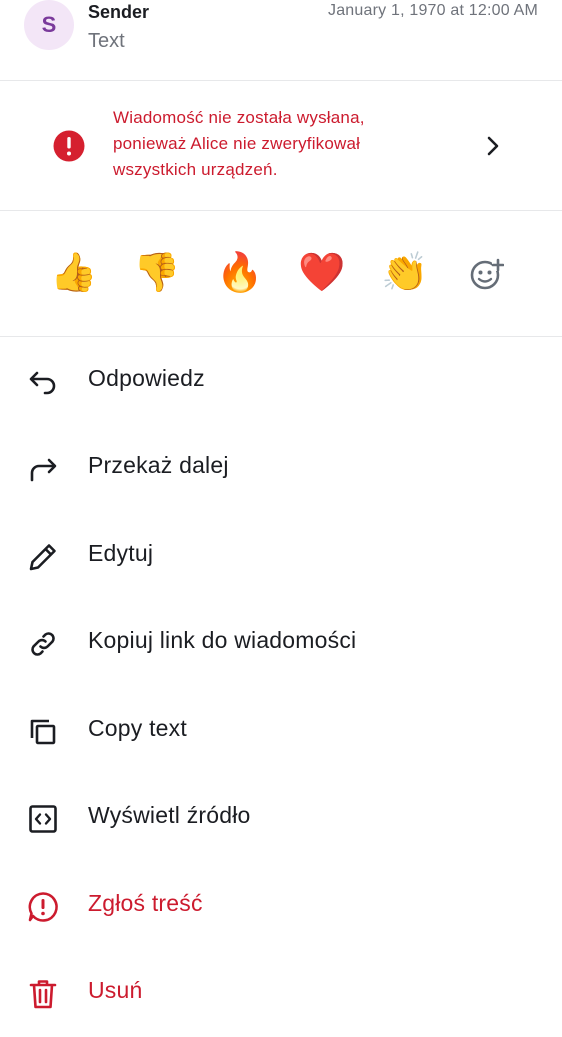  What do you see at coordinates (281, 731) in the screenshot?
I see `menu-item-copy-text: Copy text` at bounding box center [281, 731].